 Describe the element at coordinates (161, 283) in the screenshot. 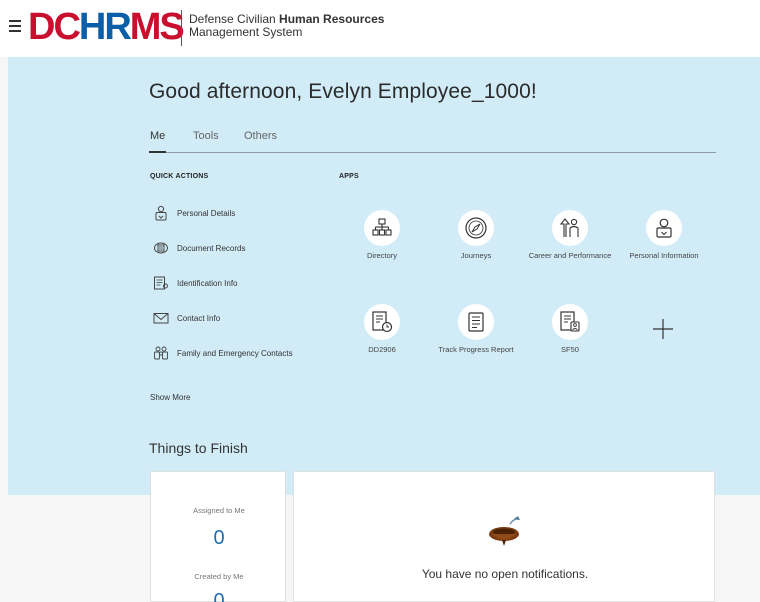

I see `id-card-icon` at that location.